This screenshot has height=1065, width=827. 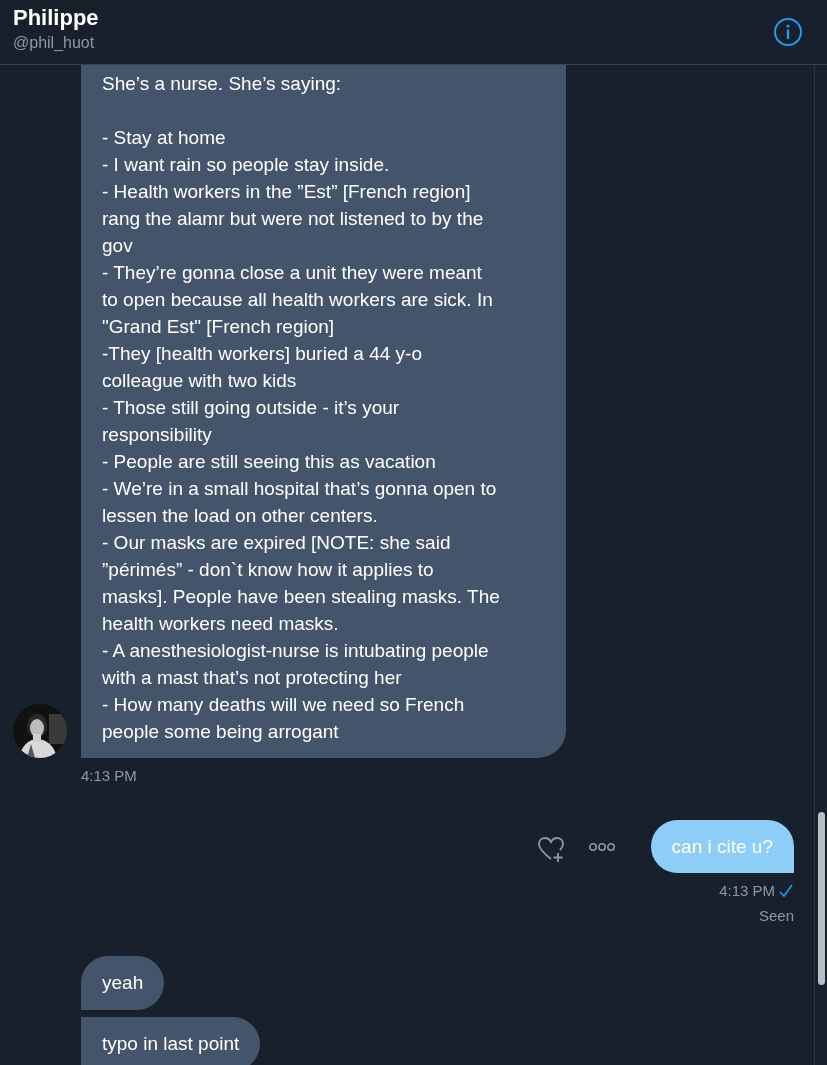 I want to click on message-text: "Grand Est" [French region], so click(x=219, y=327).